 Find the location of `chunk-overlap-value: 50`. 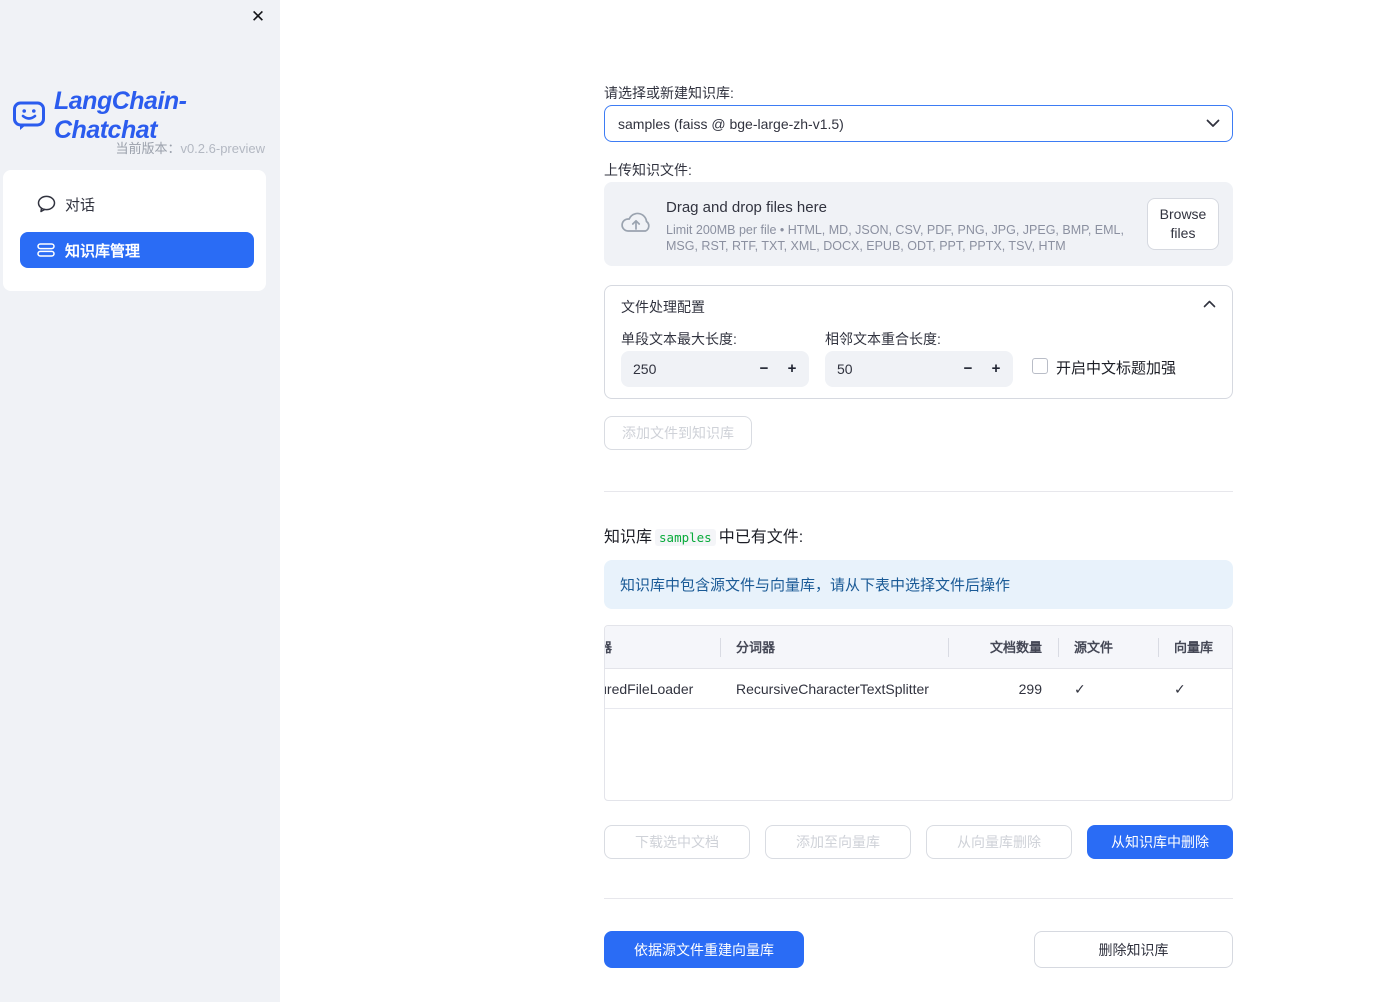

chunk-overlap-value: 50 is located at coordinates (845, 369).